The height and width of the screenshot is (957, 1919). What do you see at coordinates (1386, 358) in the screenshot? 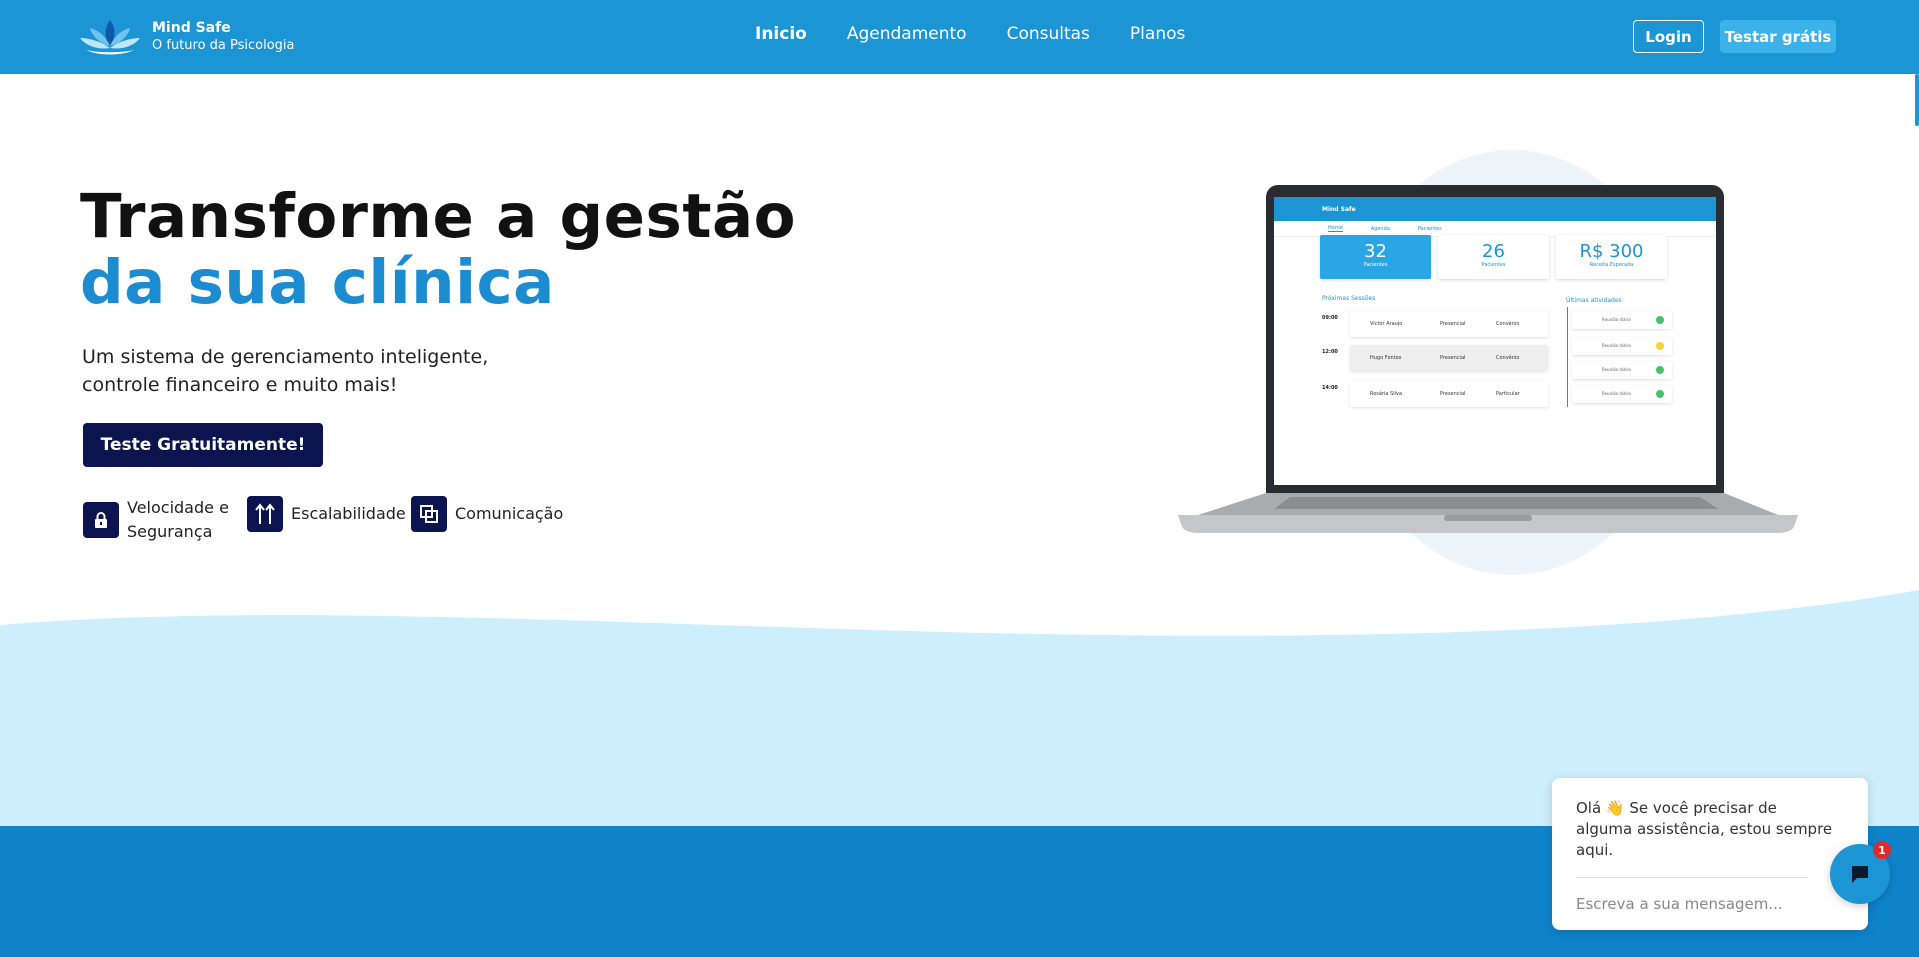
I see `mockup-session-name: Hugo Fontes` at bounding box center [1386, 358].